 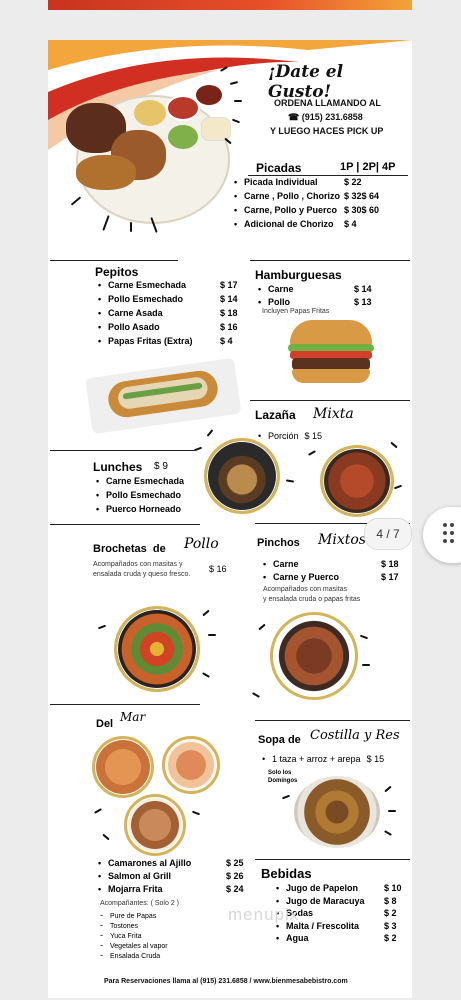 What do you see at coordinates (134, 327) in the screenshot?
I see `item-name: Pollo Asado` at bounding box center [134, 327].